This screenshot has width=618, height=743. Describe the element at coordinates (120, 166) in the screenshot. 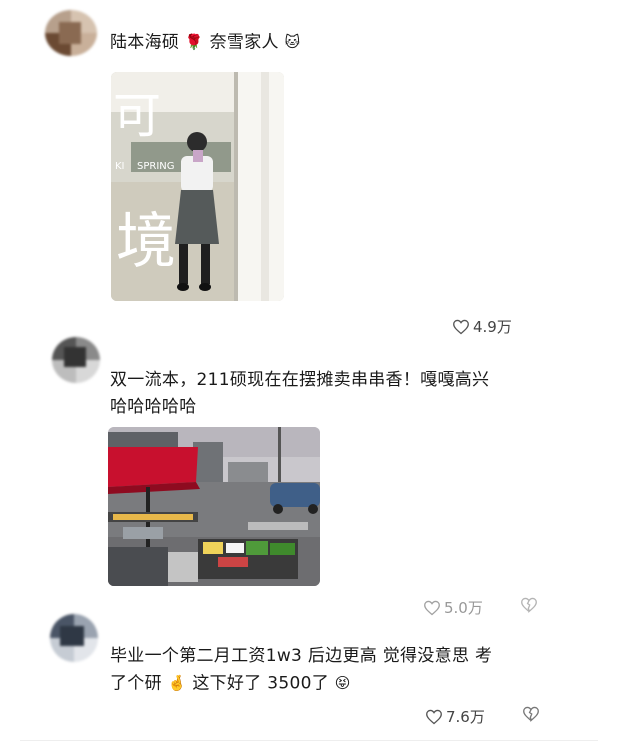

I see `svg-text: KI` at that location.